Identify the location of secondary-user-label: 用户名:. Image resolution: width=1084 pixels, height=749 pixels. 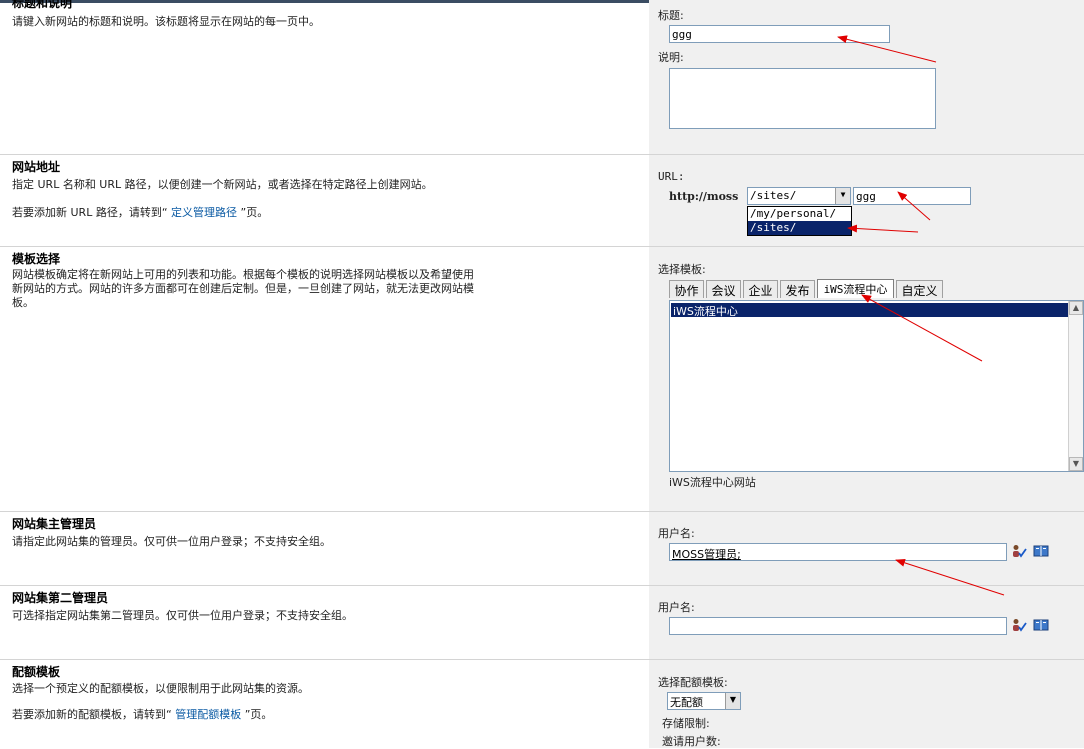
(676, 607).